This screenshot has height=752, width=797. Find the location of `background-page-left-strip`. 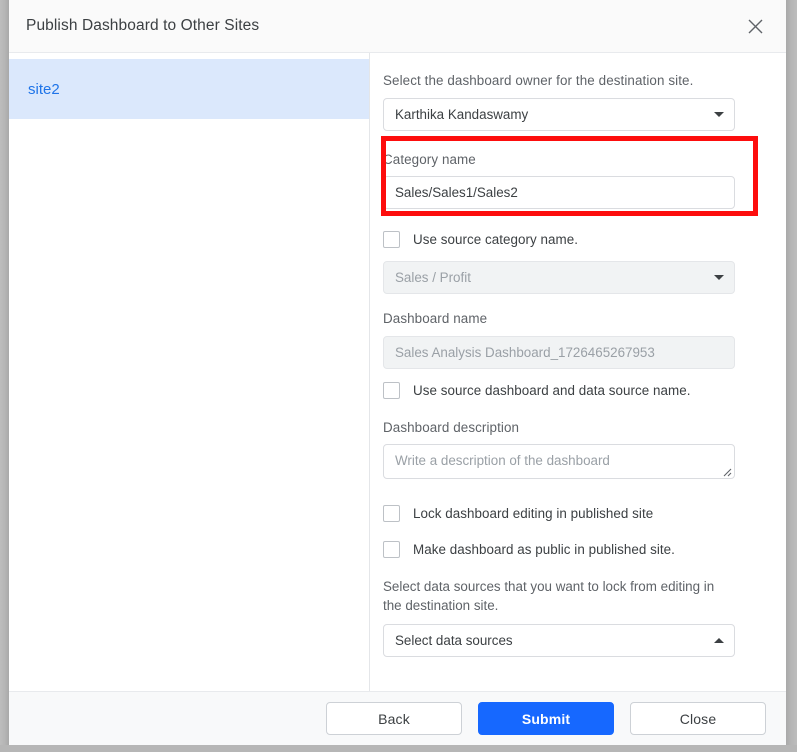

background-page-left-strip is located at coordinates (4, 376).